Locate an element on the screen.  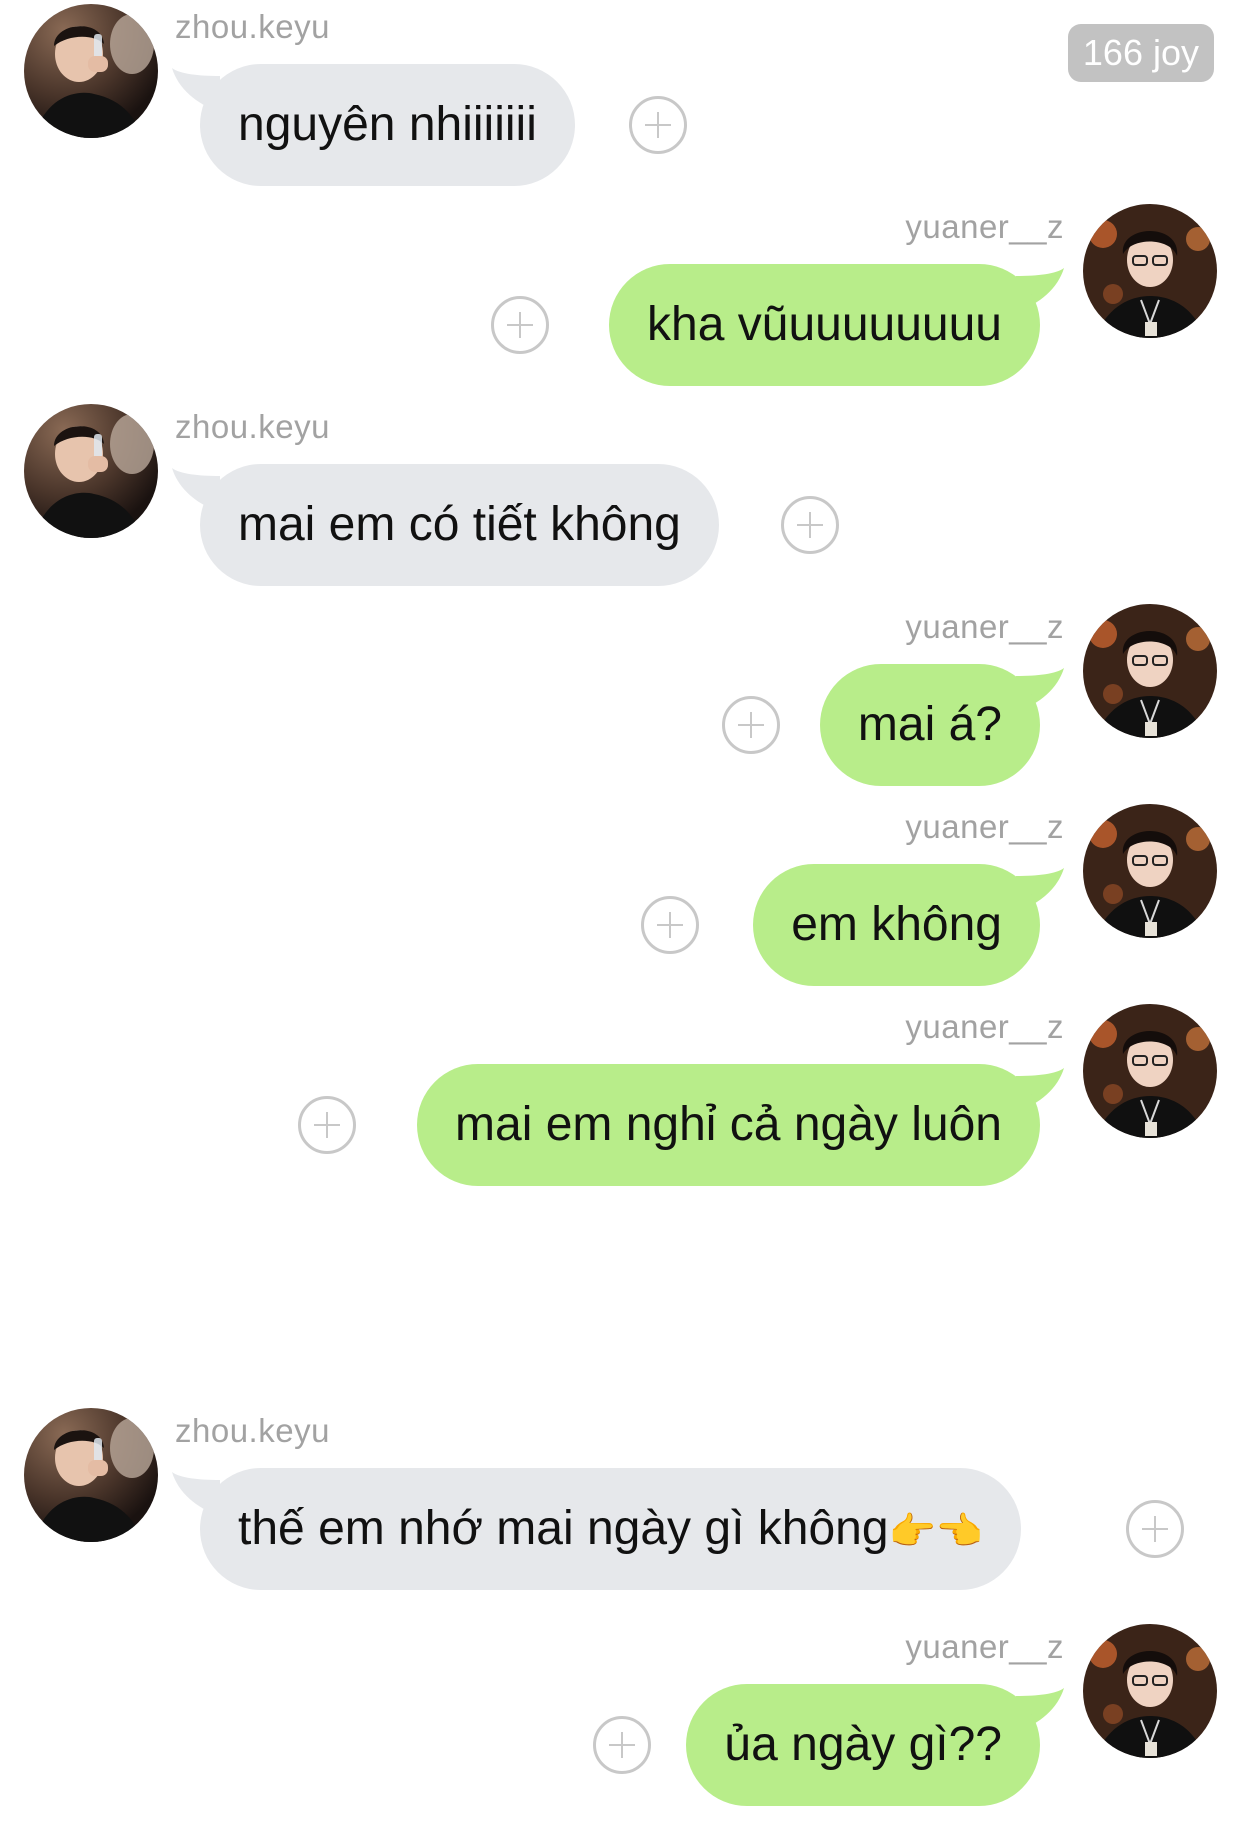
incoming-message-bubble: mai em có tiết không is located at coordinates (459, 525).